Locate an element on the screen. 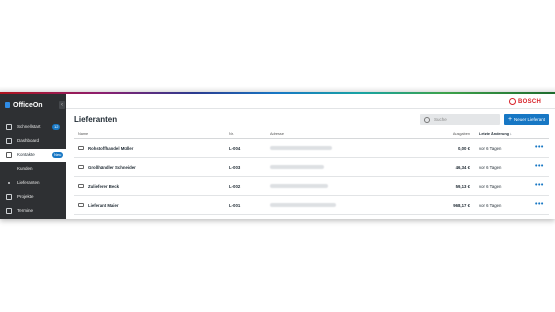 Image resolution: width=555 pixels, height=312 pixels. sidebar-item-kontakte: Kontakte Neu is located at coordinates (33, 155).